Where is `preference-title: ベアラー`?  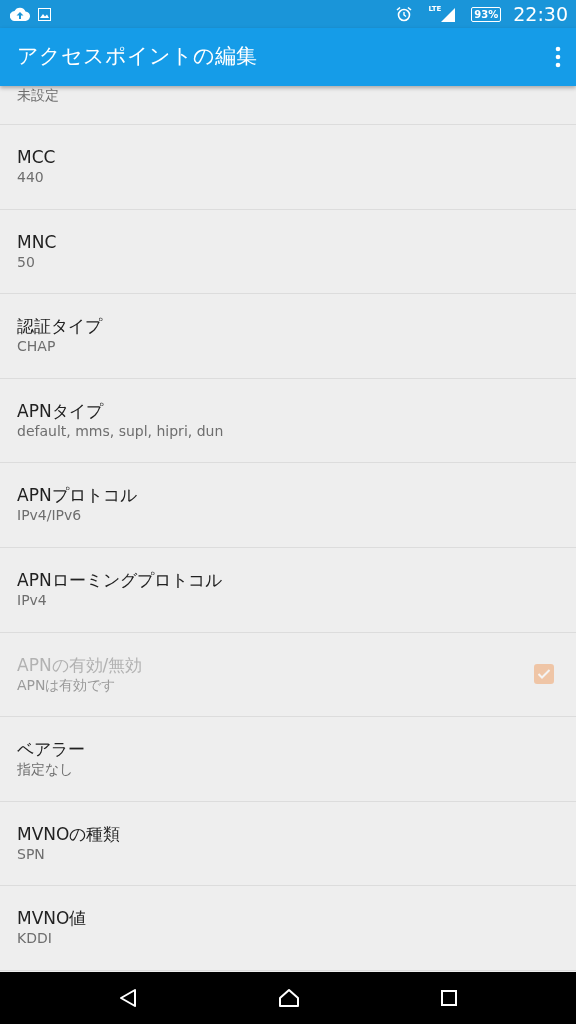 preference-title: ベアラー is located at coordinates (51, 749).